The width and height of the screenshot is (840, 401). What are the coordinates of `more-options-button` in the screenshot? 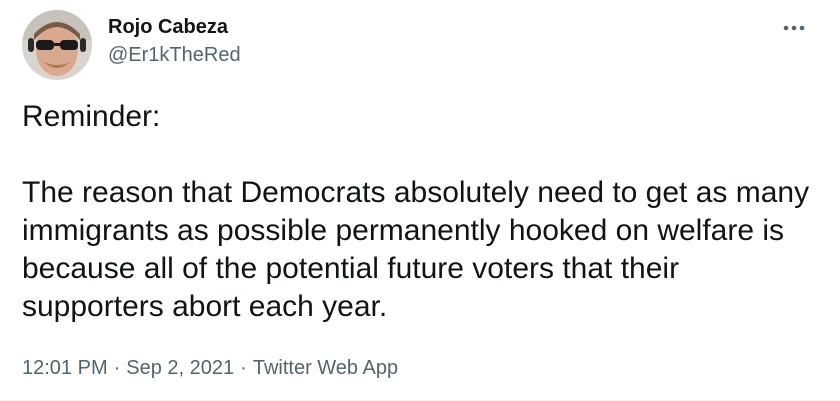 It's located at (794, 28).